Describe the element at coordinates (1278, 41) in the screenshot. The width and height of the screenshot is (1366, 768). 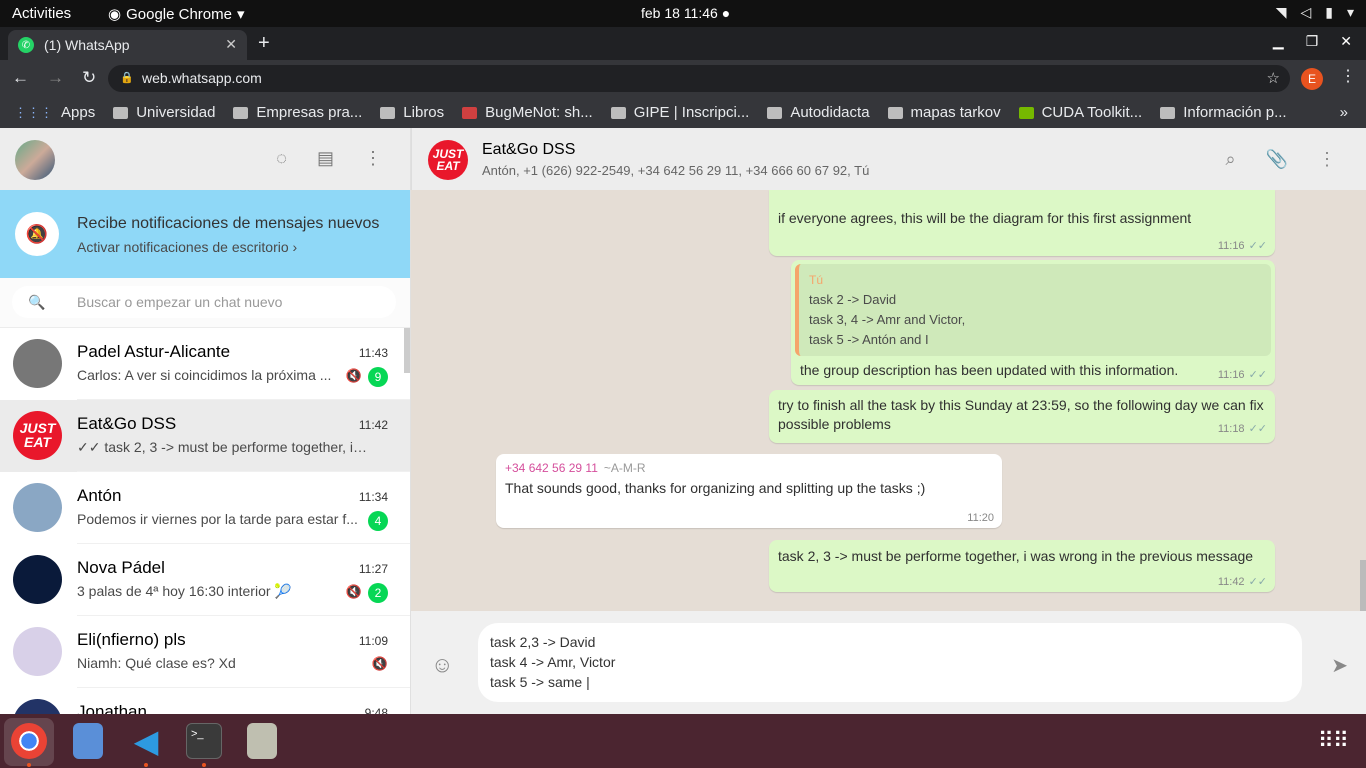
I see `minimize-icon: ▁` at that location.